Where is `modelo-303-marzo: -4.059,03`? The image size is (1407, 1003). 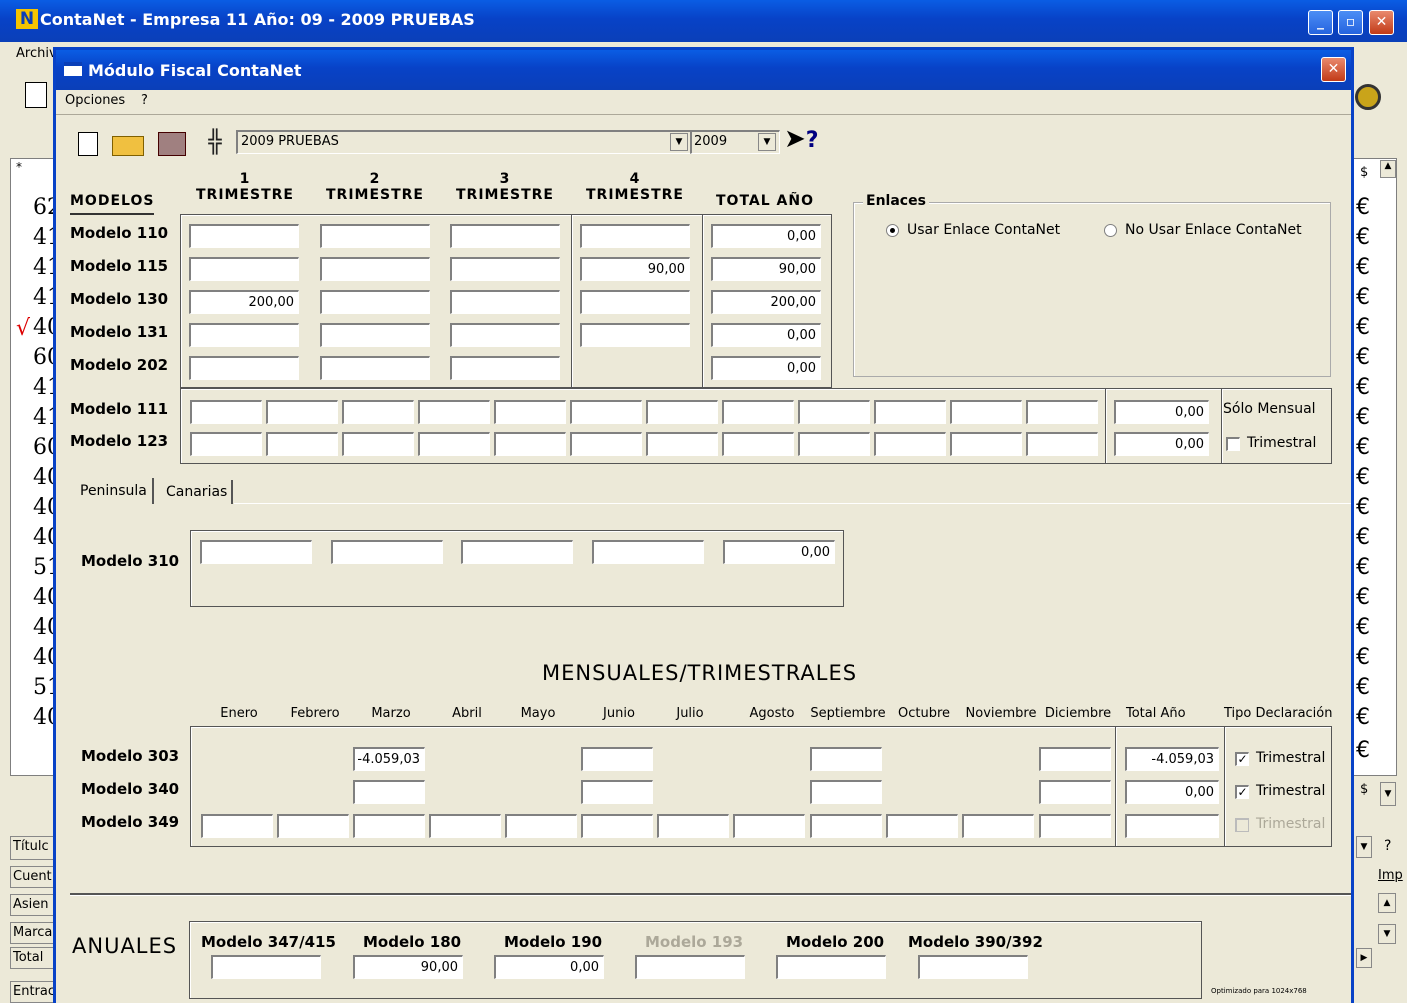
modelo-303-marzo: -4.059,03 is located at coordinates (389, 759).